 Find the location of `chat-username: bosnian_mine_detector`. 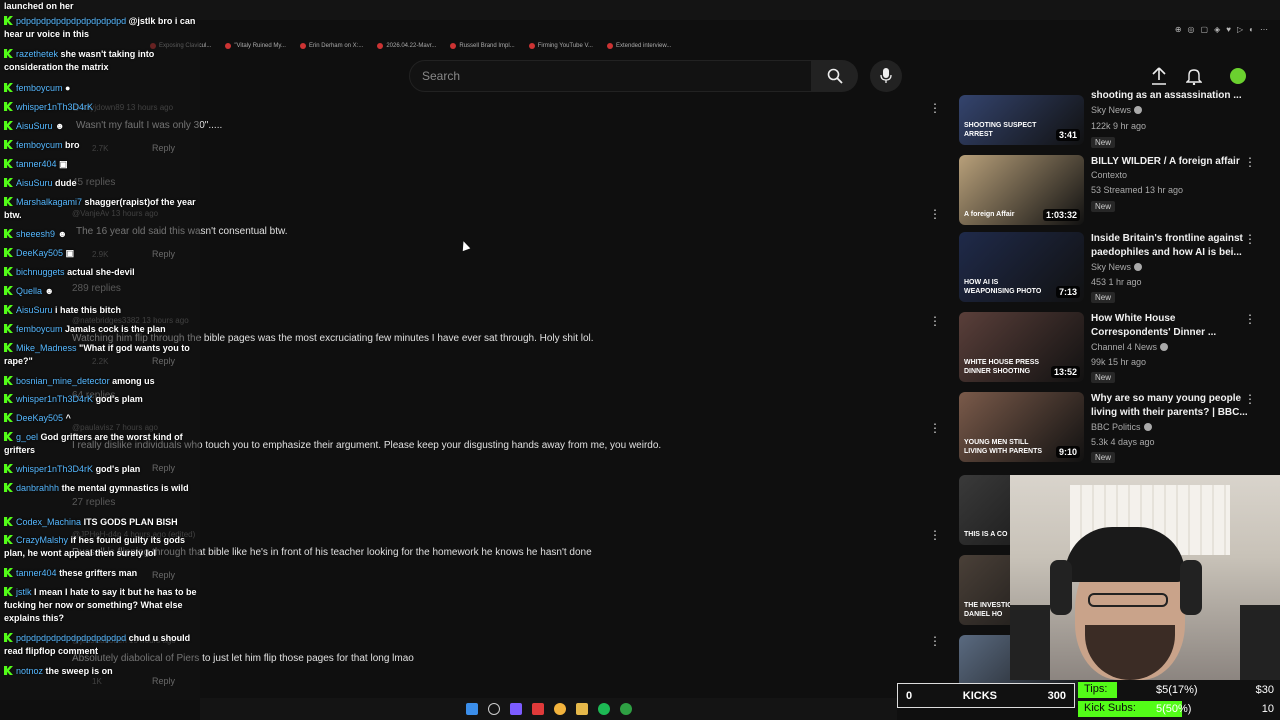

chat-username: bosnian_mine_detector is located at coordinates (63, 381).